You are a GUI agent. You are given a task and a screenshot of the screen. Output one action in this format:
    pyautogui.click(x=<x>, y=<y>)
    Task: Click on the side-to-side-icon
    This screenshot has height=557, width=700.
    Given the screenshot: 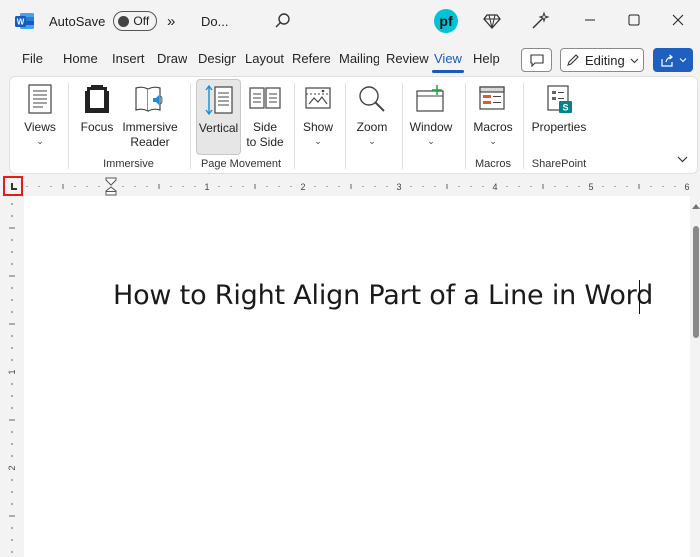 What is the action you would take?
    pyautogui.click(x=265, y=99)
    